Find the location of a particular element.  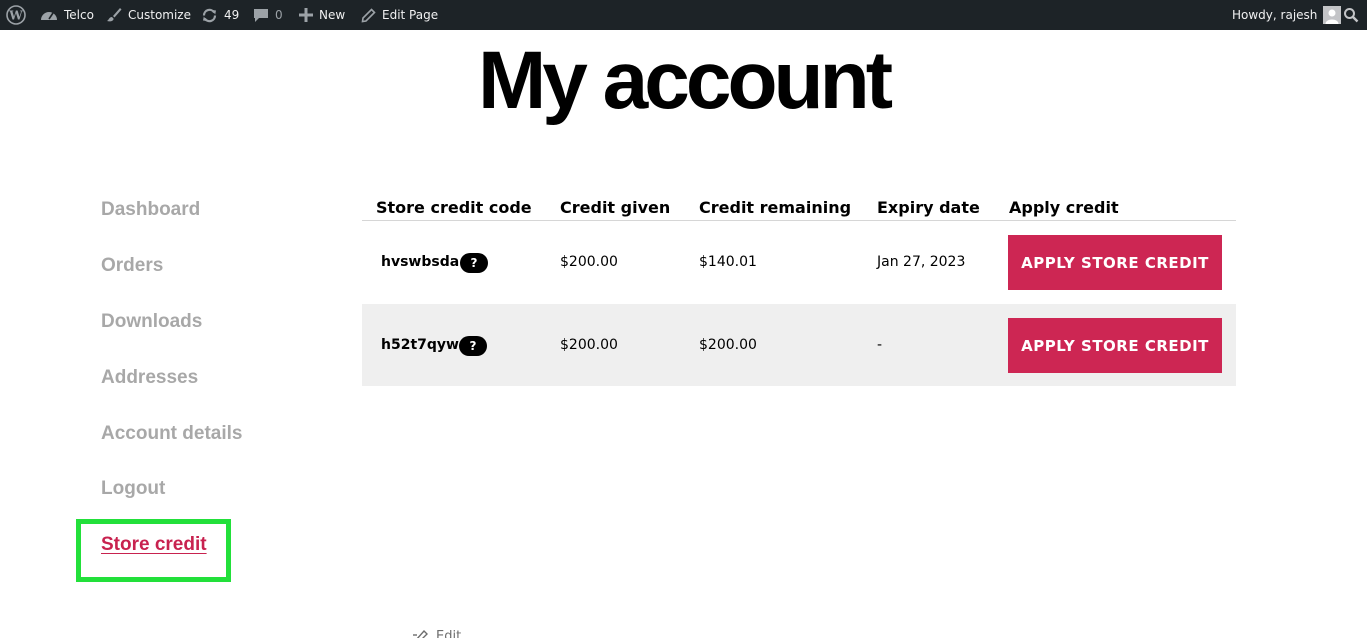

search-button is located at coordinates (1351, 15).